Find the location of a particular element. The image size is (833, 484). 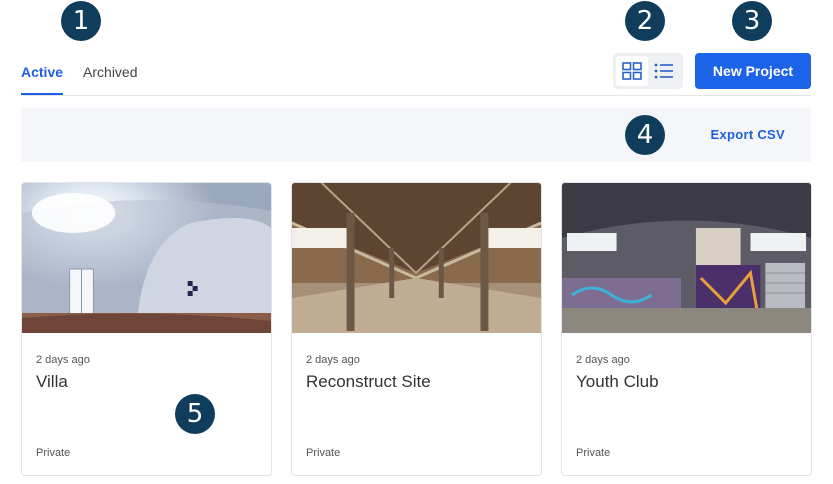

project-title: Reconstruct Site is located at coordinates (368, 381).